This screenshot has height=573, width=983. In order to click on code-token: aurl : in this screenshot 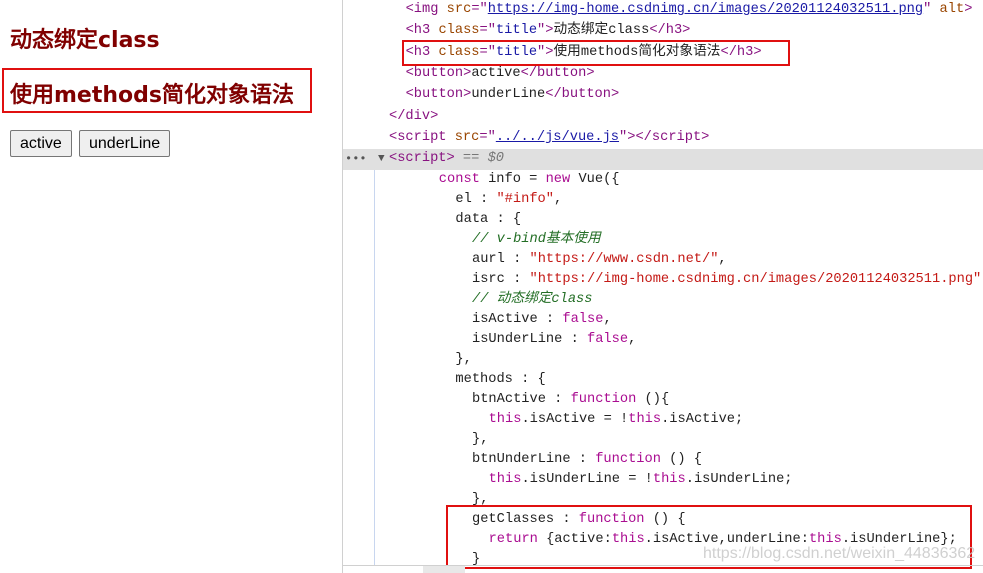, I will do `click(501, 259)`.